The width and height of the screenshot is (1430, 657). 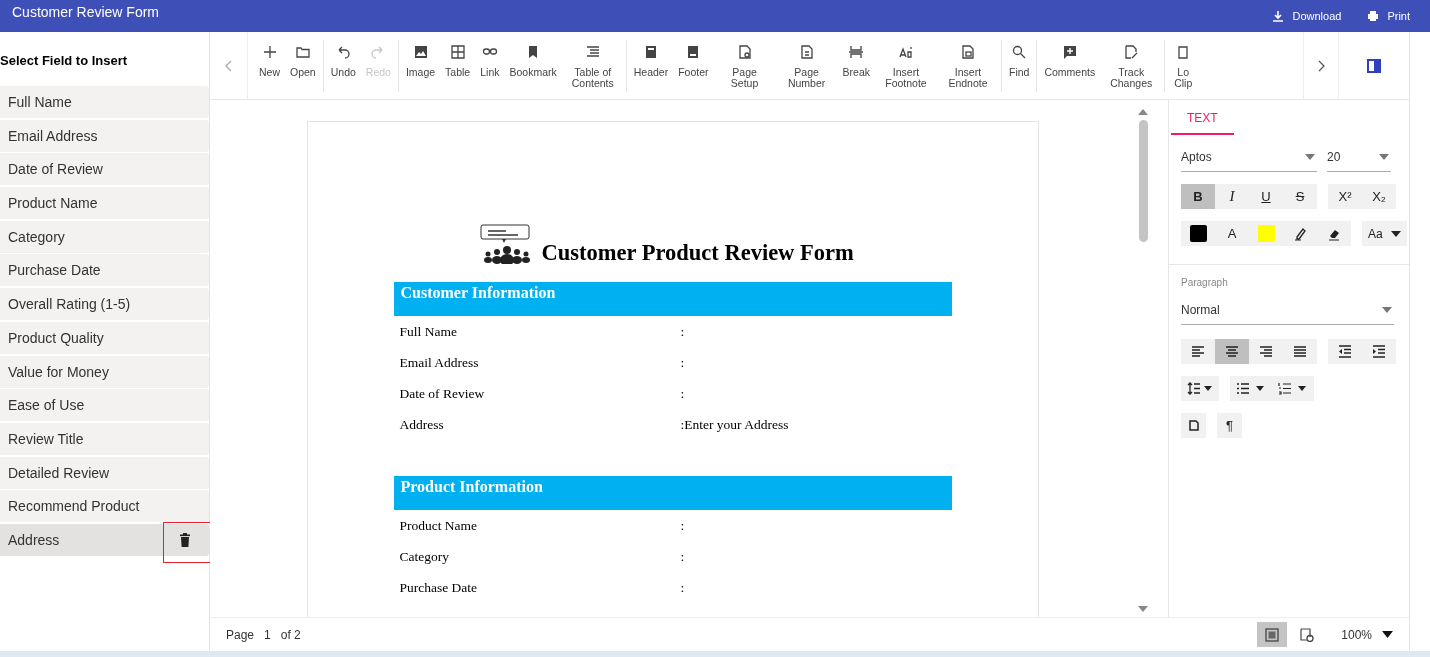 I want to click on field-label: Address, so click(x=422, y=424).